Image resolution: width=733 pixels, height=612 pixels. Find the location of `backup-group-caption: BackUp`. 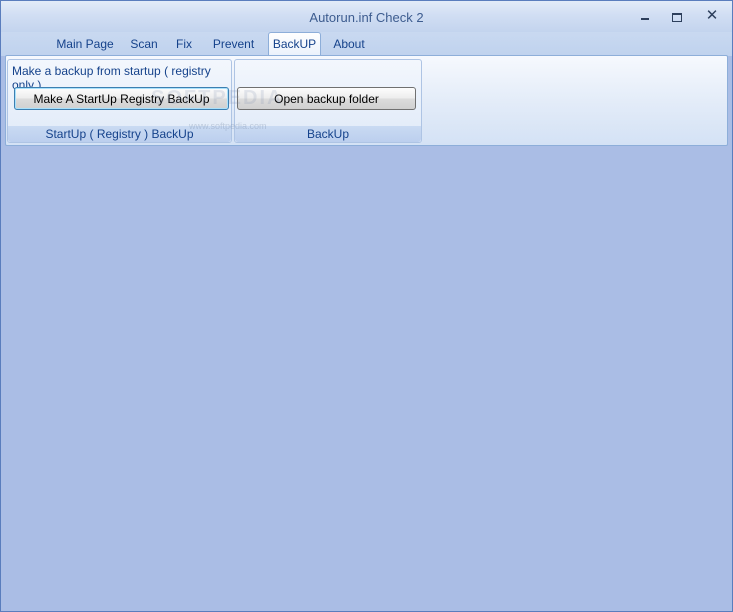

backup-group-caption: BackUp is located at coordinates (328, 134).